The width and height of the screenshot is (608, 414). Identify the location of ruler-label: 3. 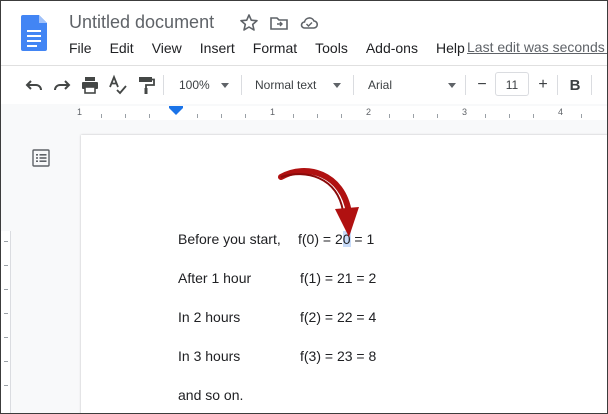
(465, 112).